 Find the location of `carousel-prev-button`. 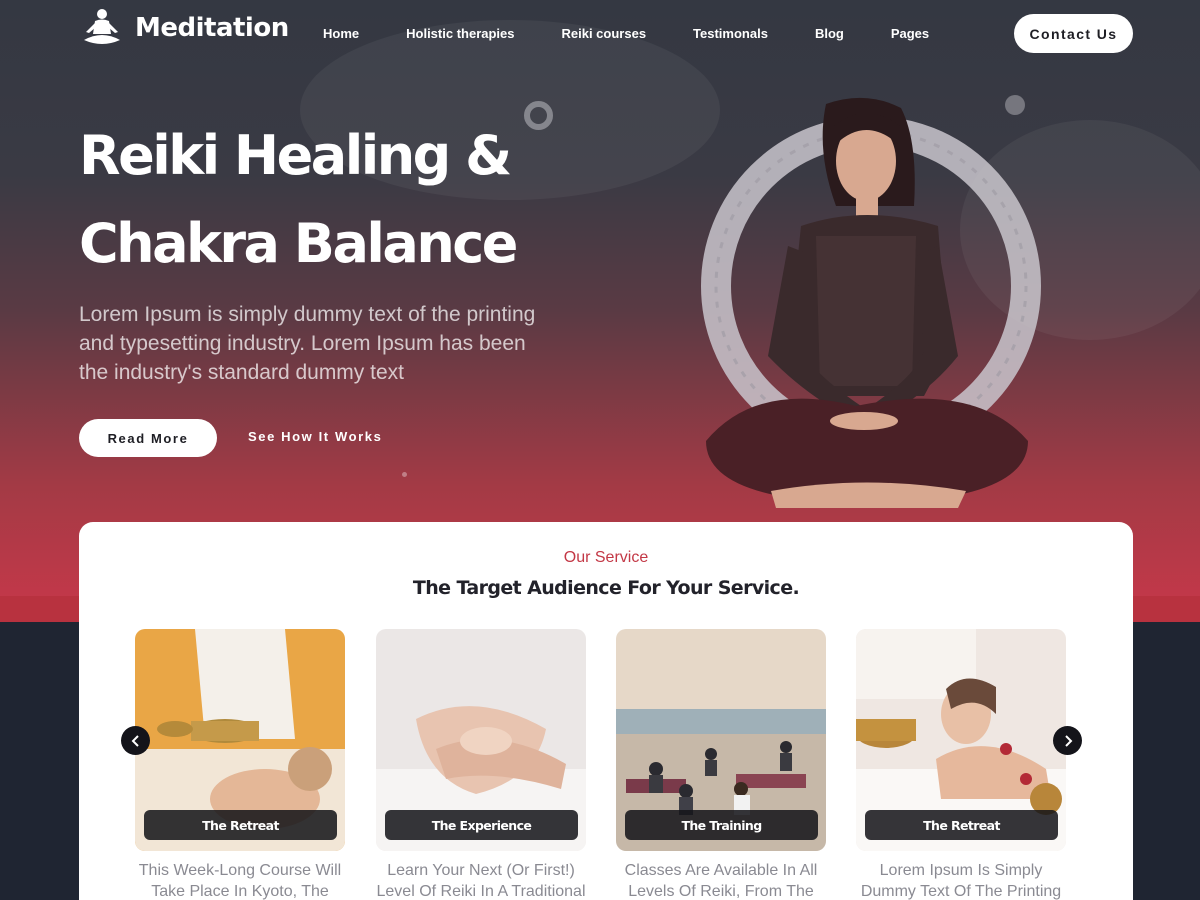

carousel-prev-button is located at coordinates (135, 740).